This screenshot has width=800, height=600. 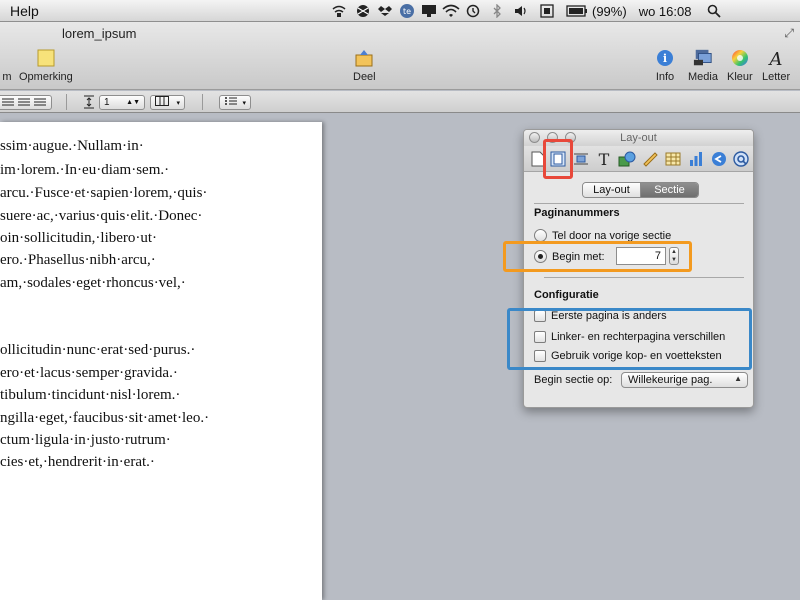 I want to click on popup-arrow-icon: ▾, so click(x=178, y=103).